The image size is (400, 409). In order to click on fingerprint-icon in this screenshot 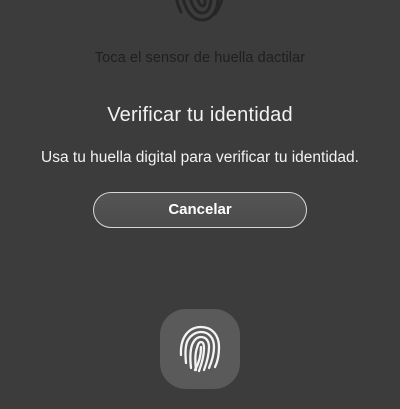, I will do `click(200, 349)`.